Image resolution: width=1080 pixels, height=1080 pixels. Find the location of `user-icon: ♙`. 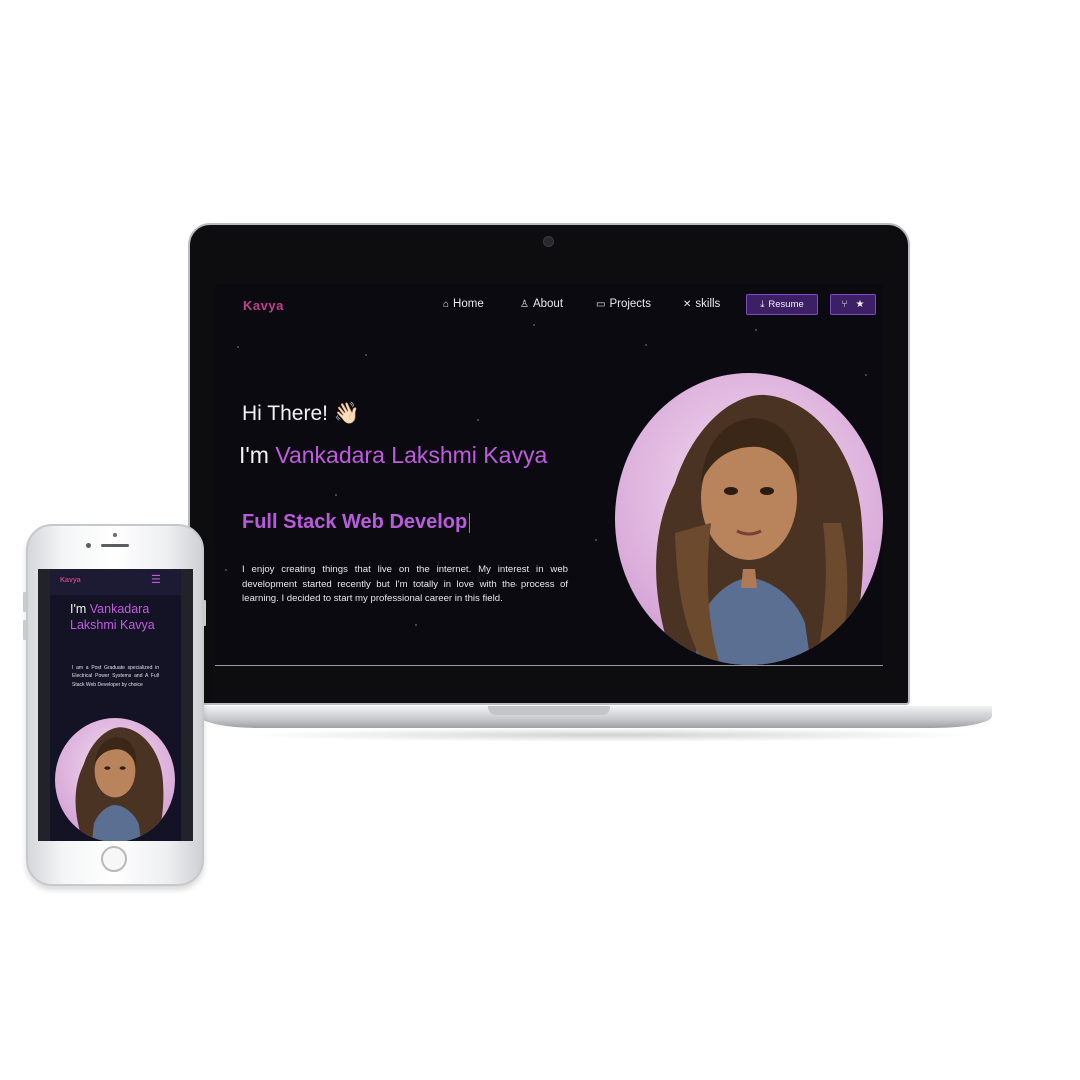

user-icon: ♙ is located at coordinates (524, 304).